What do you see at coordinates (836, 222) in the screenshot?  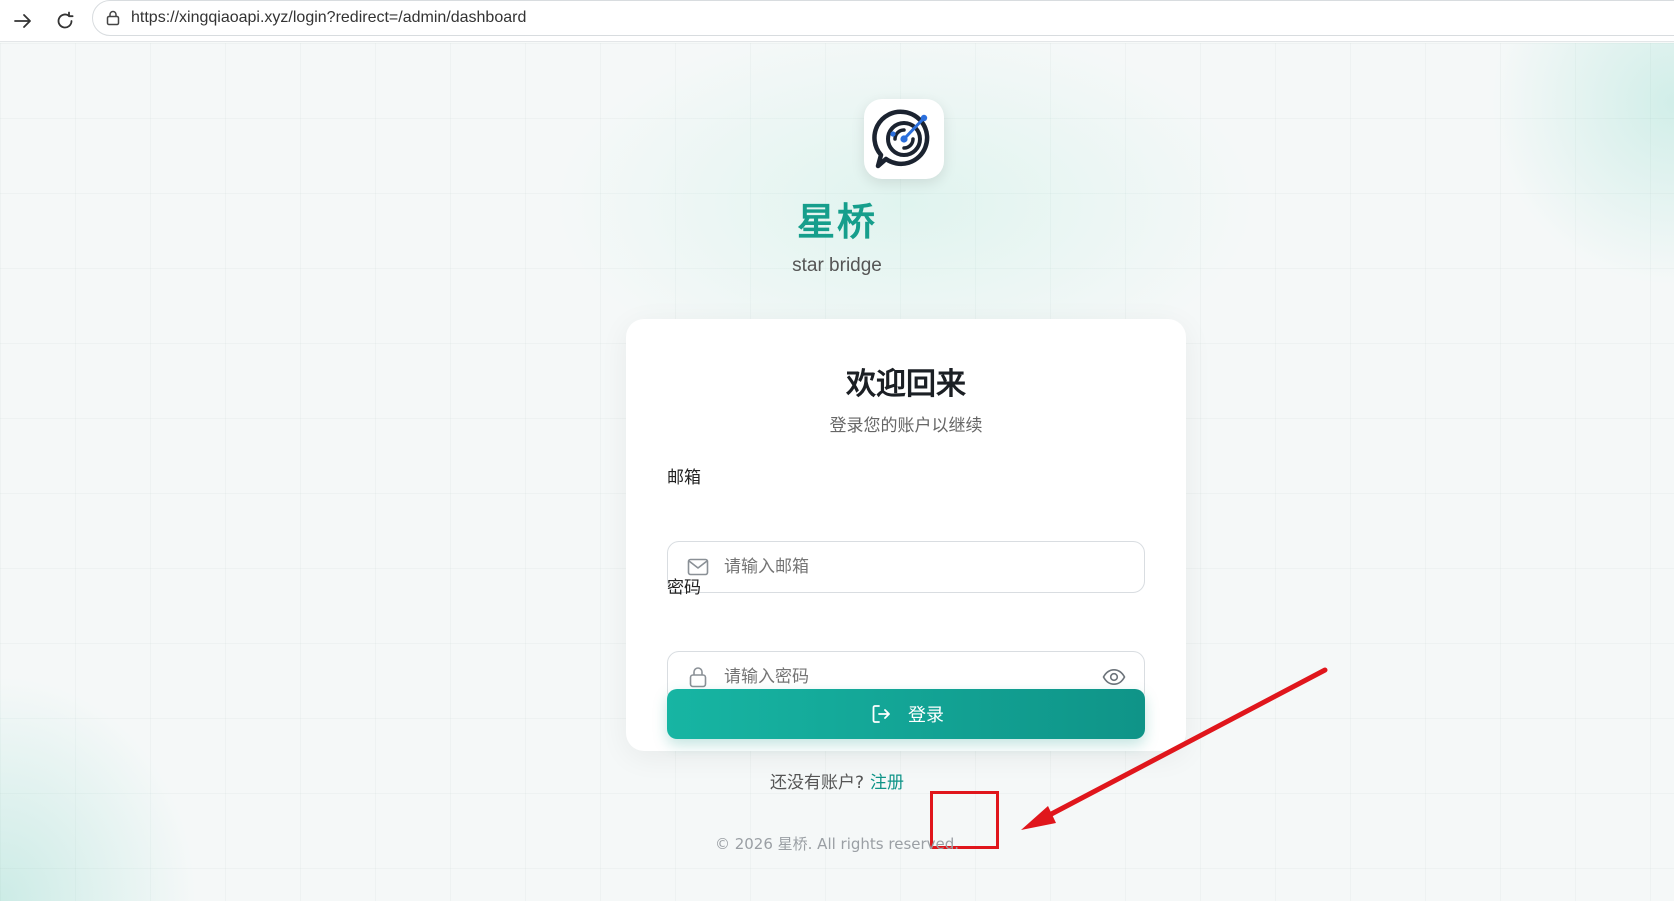 I see `brand-name: 星桥` at bounding box center [836, 222].